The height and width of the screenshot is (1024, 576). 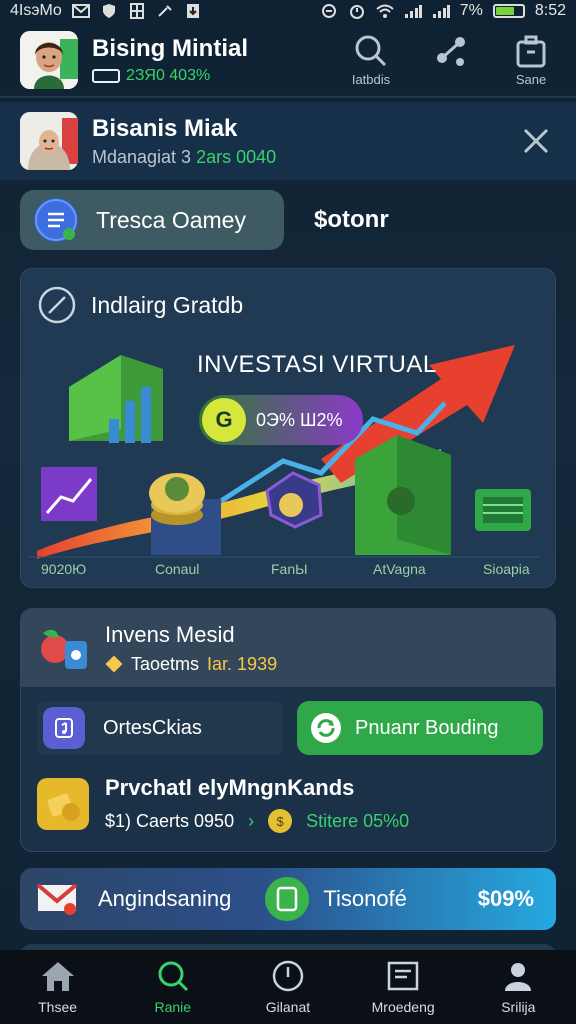 What do you see at coordinates (106, 75) in the screenshot?
I see `card-icon` at bounding box center [106, 75].